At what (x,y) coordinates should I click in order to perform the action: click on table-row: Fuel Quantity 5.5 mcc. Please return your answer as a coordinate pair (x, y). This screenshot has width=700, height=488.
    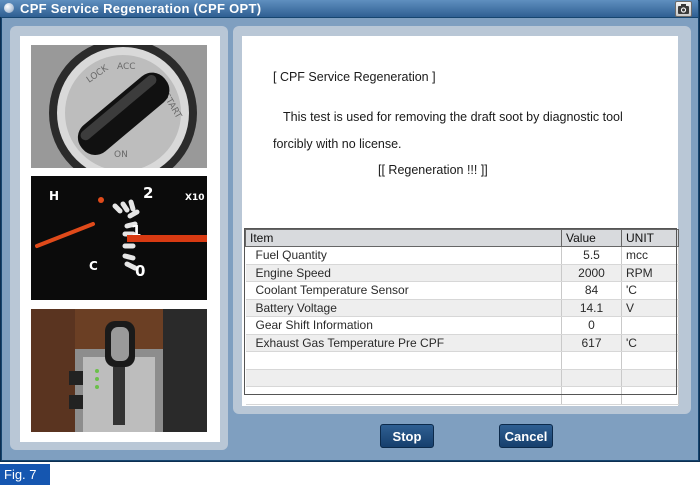
    Looking at the image, I should click on (462, 255).